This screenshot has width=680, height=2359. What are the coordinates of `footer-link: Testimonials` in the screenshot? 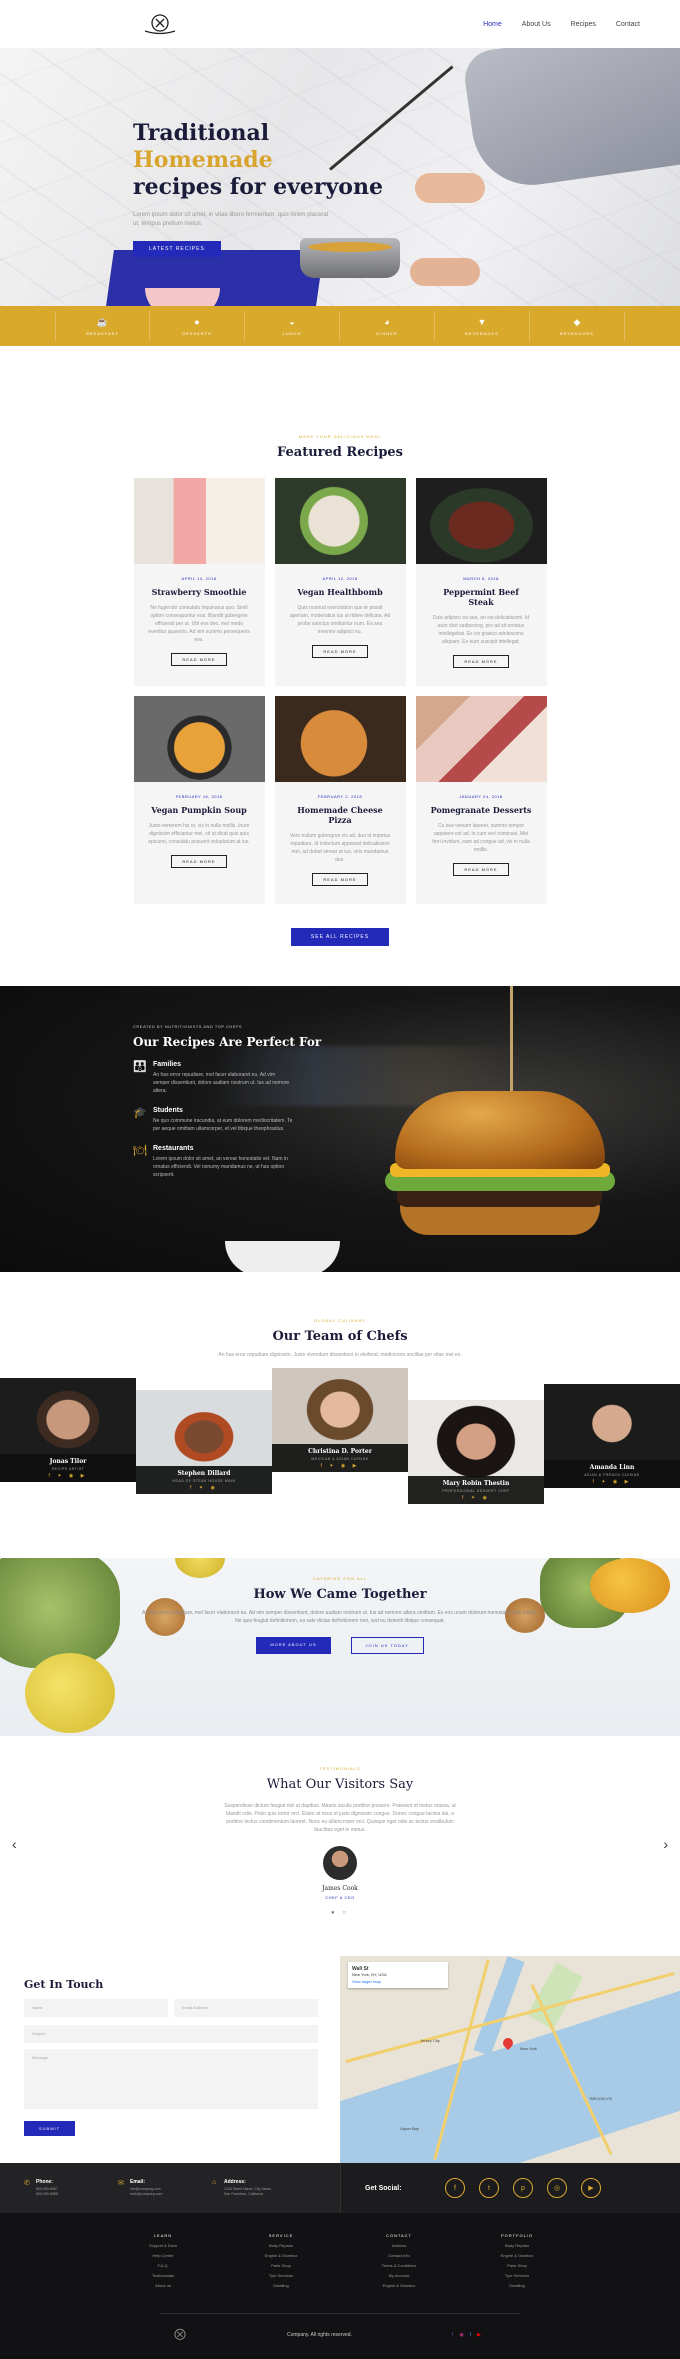 It's located at (163, 2275).